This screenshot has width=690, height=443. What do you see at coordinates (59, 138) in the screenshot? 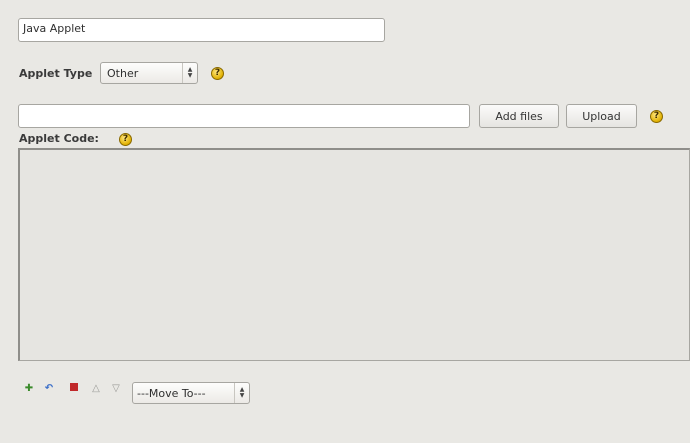
I see `applet-code-label: Applet Code:` at bounding box center [59, 138].